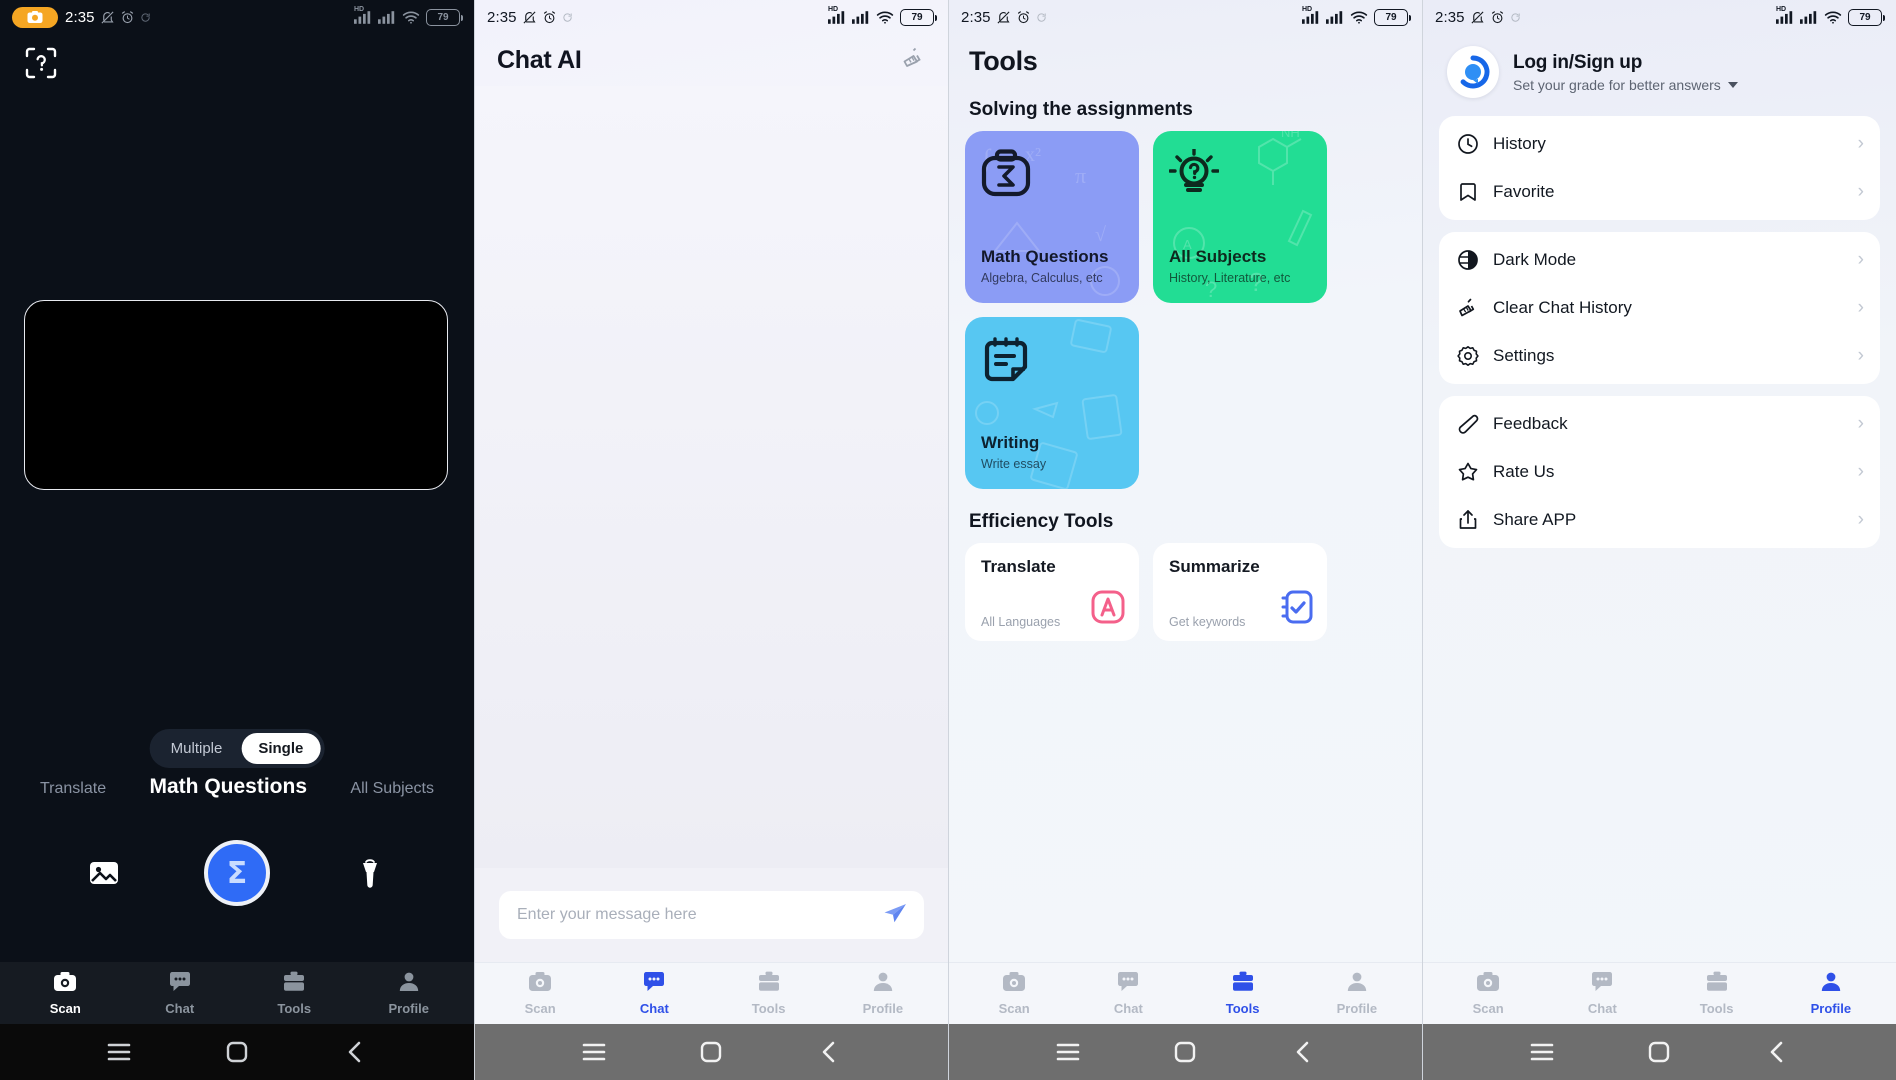  I want to click on mute-icon, so click(1477, 17).